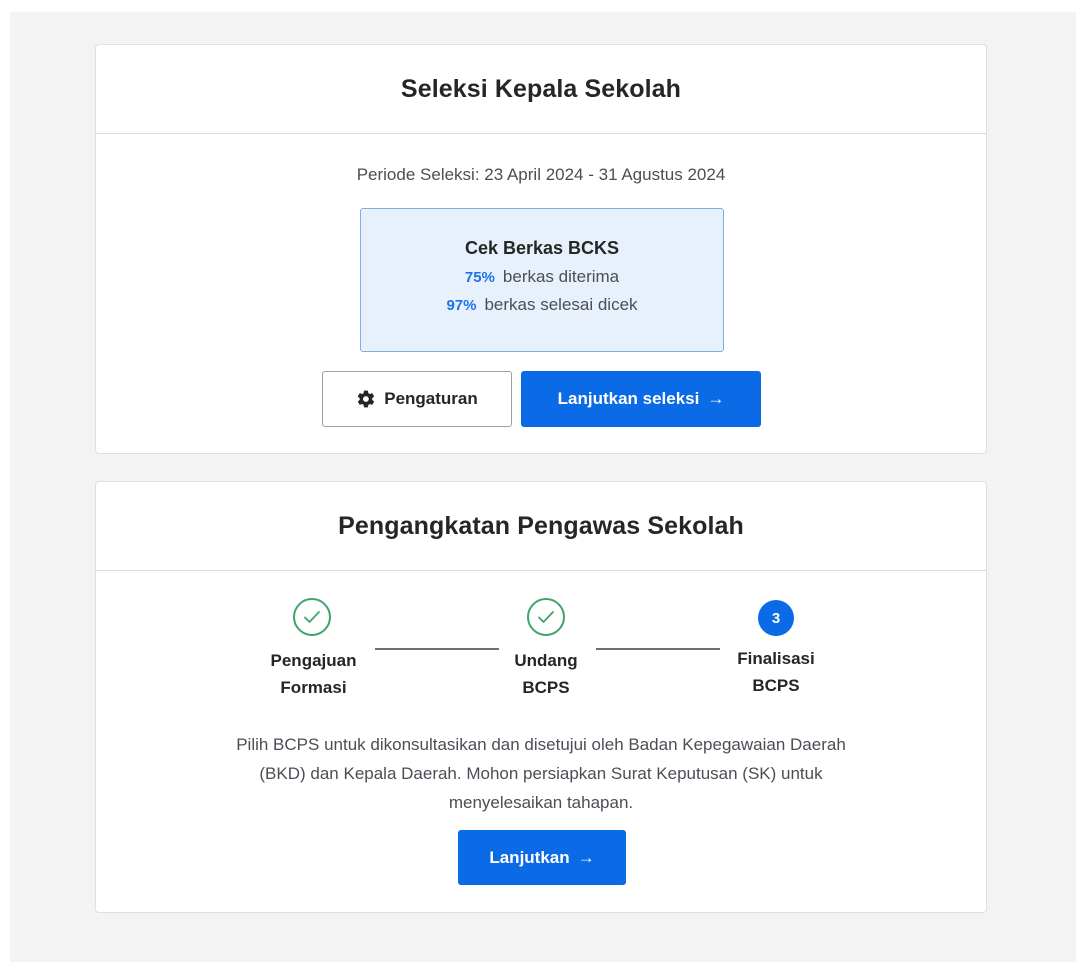 The image size is (1076, 962). Describe the element at coordinates (561, 304) in the screenshot. I see `checked-label: berkas selesai dicek` at that location.